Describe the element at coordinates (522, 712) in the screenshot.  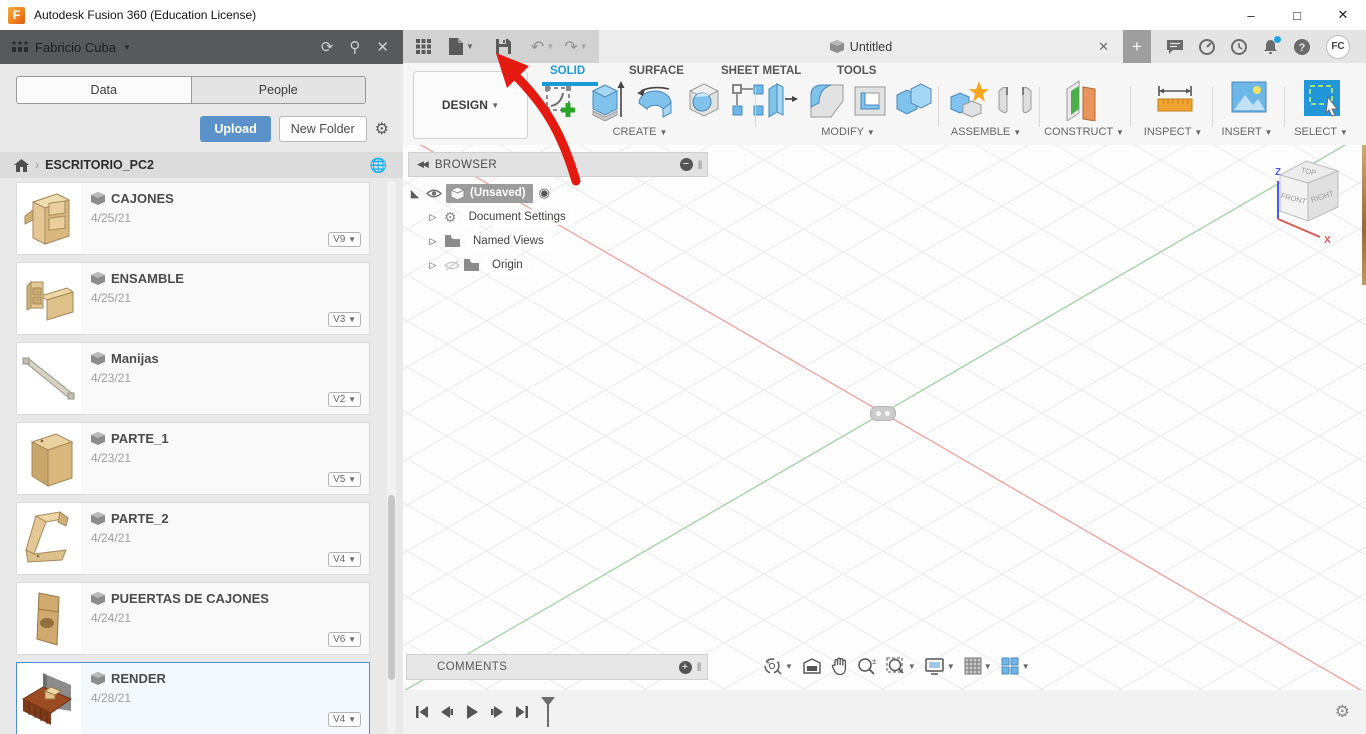
I see `timeline-go-to-end-icon` at that location.